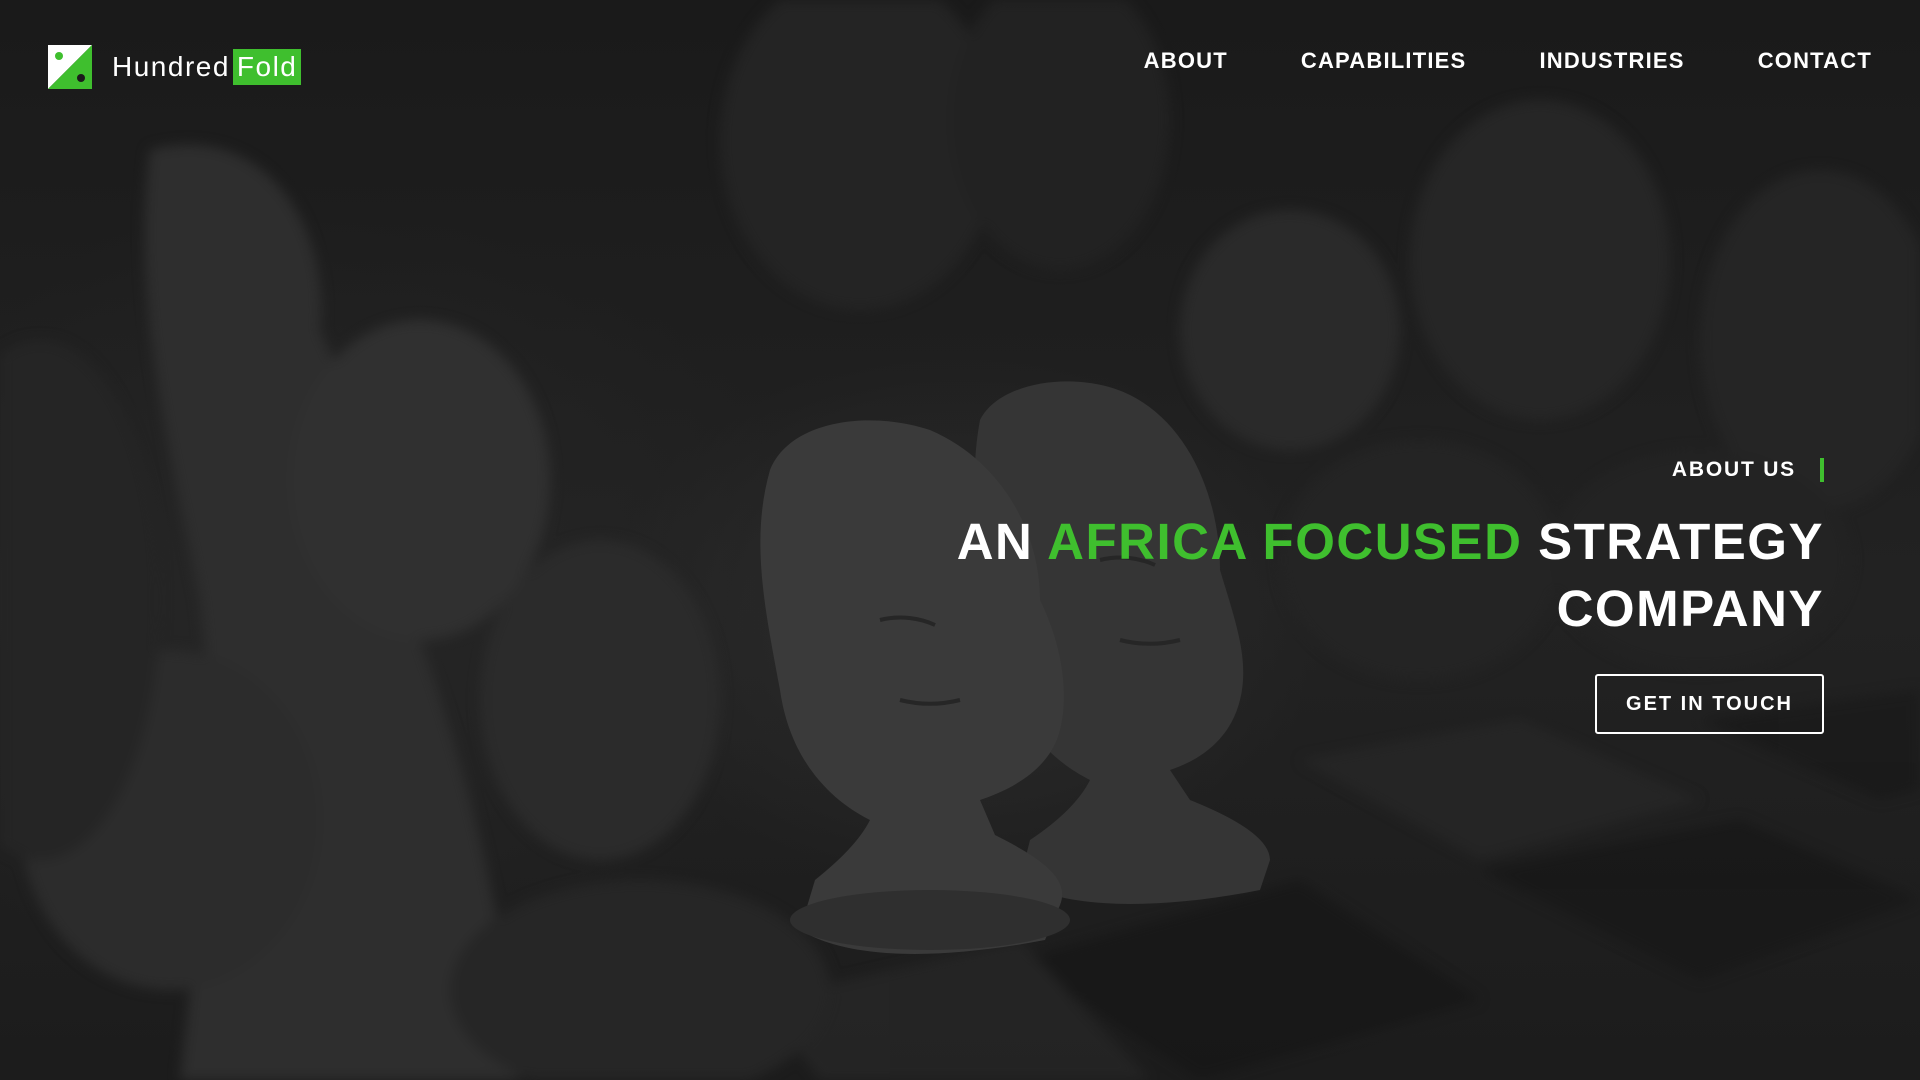 The width and height of the screenshot is (1920, 1080). I want to click on nav-link-capabilities: CAPABILITIES, so click(1384, 61).